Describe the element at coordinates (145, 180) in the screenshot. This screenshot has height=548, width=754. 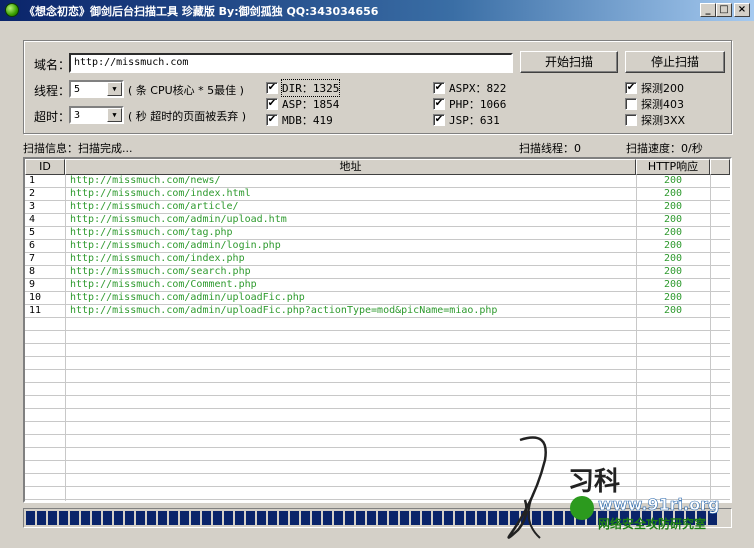
I see `cell-address: http://missmuch.com/news/` at that location.